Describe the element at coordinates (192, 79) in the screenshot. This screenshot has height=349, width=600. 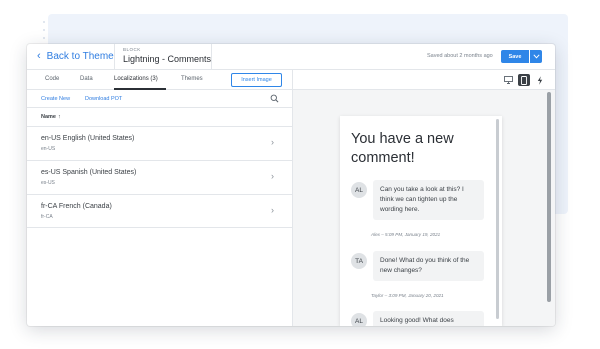
I see `tab-themes: Themes` at that location.